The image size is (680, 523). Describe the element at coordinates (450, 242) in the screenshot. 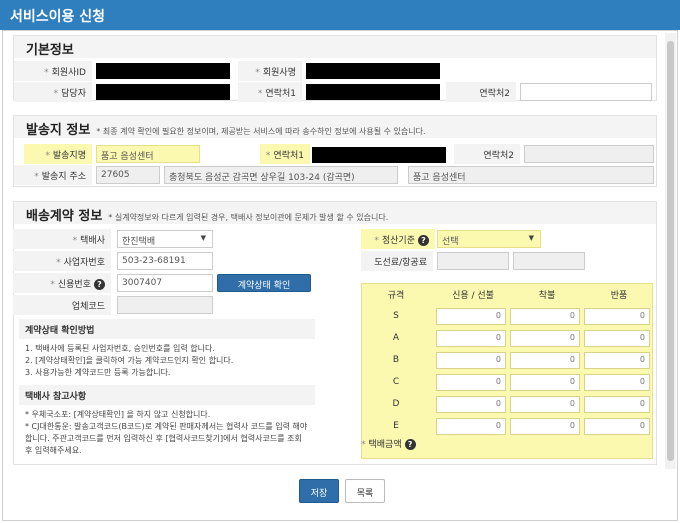

I see `settle-value: 선택` at that location.